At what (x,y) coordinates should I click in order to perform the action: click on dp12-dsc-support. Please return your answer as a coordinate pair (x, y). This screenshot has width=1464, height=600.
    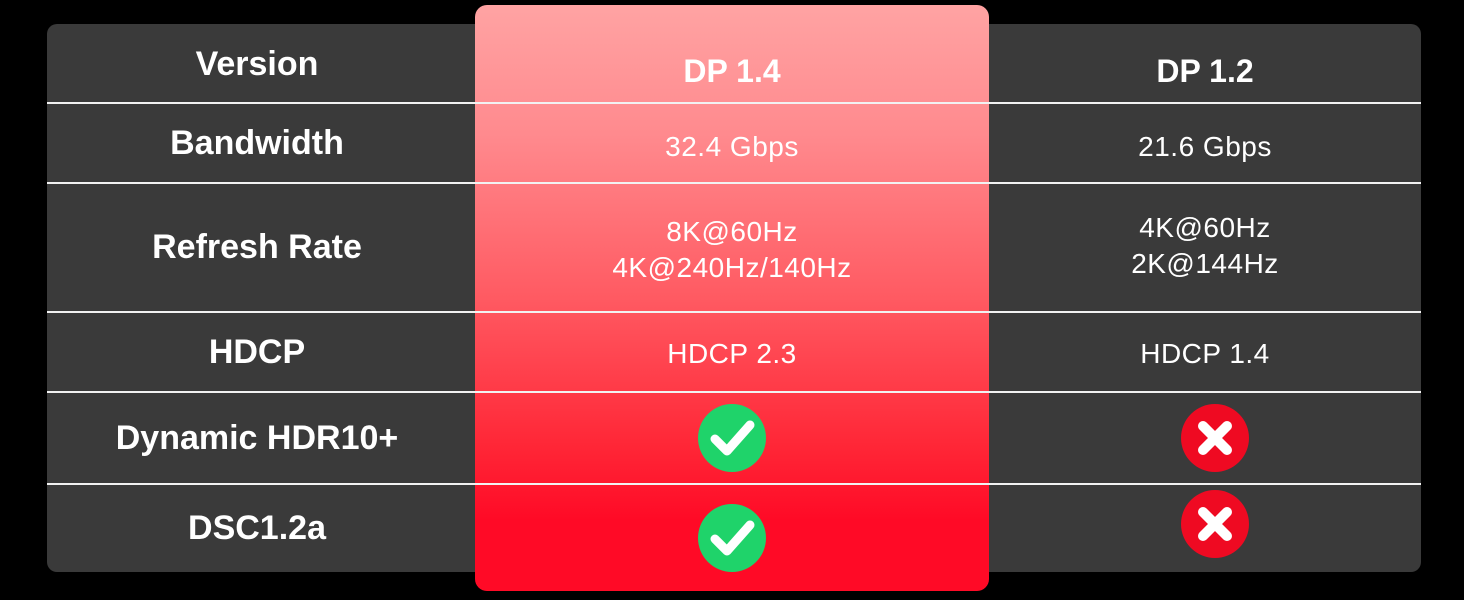
    Looking at the image, I should click on (1215, 523).